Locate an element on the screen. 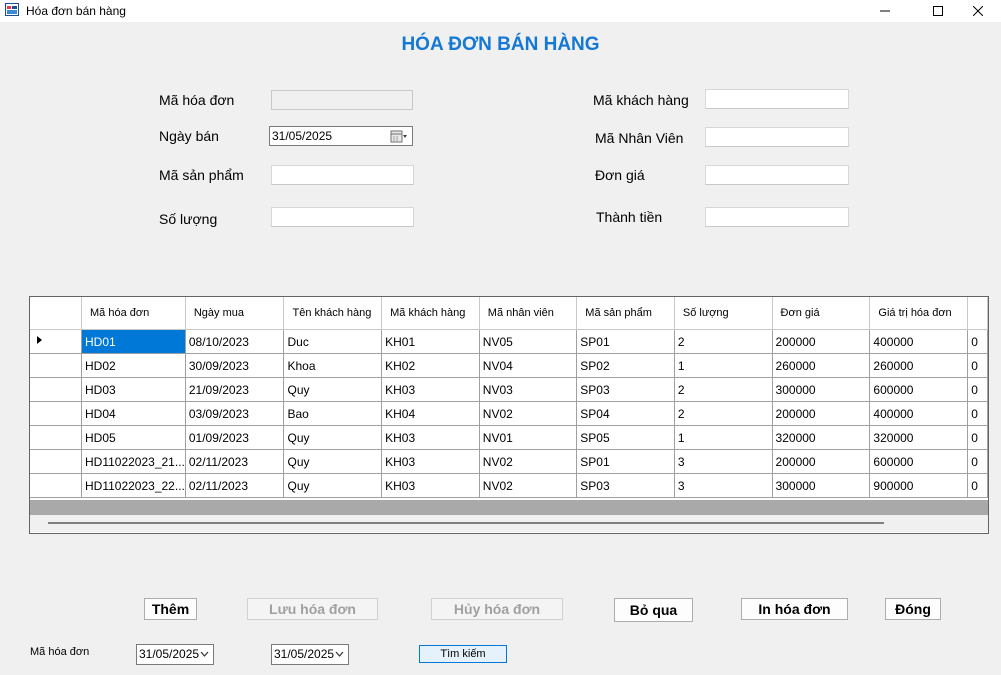  grid-cell: SP04 is located at coordinates (625, 413).